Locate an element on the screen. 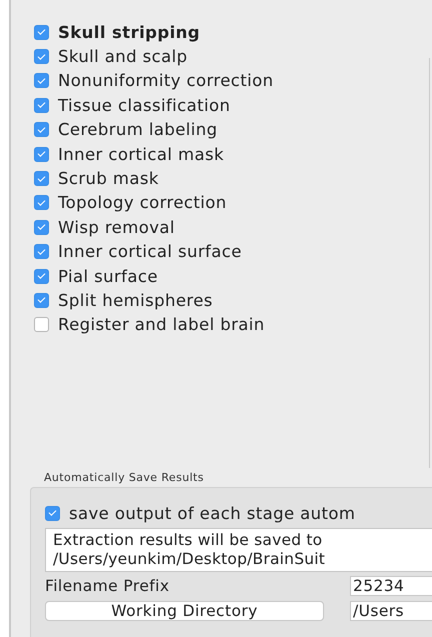 The height and width of the screenshot is (637, 432). prefix-field: 25234 is located at coordinates (391, 586).